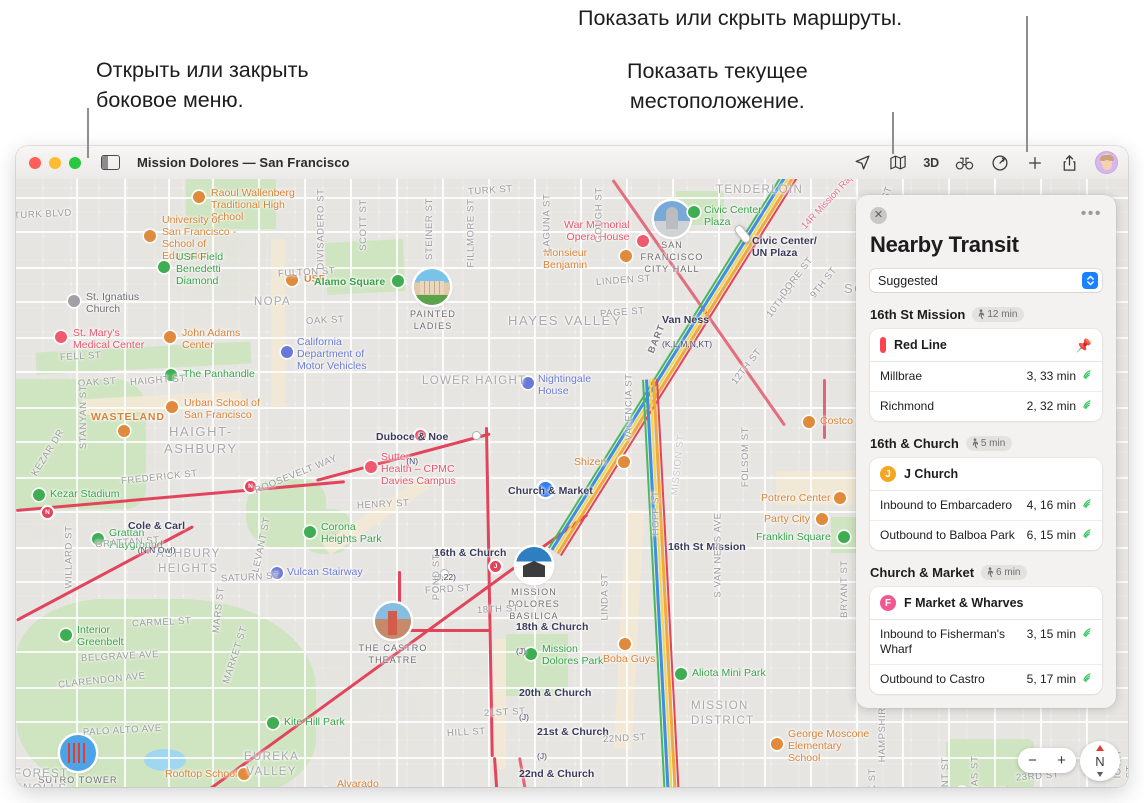  Describe the element at coordinates (69, 557) in the screenshot. I see `map-street-willard-st: WILLARD ST` at that location.